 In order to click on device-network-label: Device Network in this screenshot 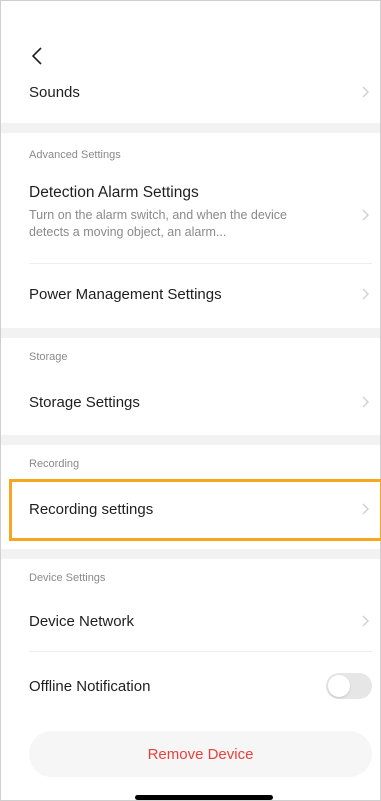, I will do `click(82, 621)`.